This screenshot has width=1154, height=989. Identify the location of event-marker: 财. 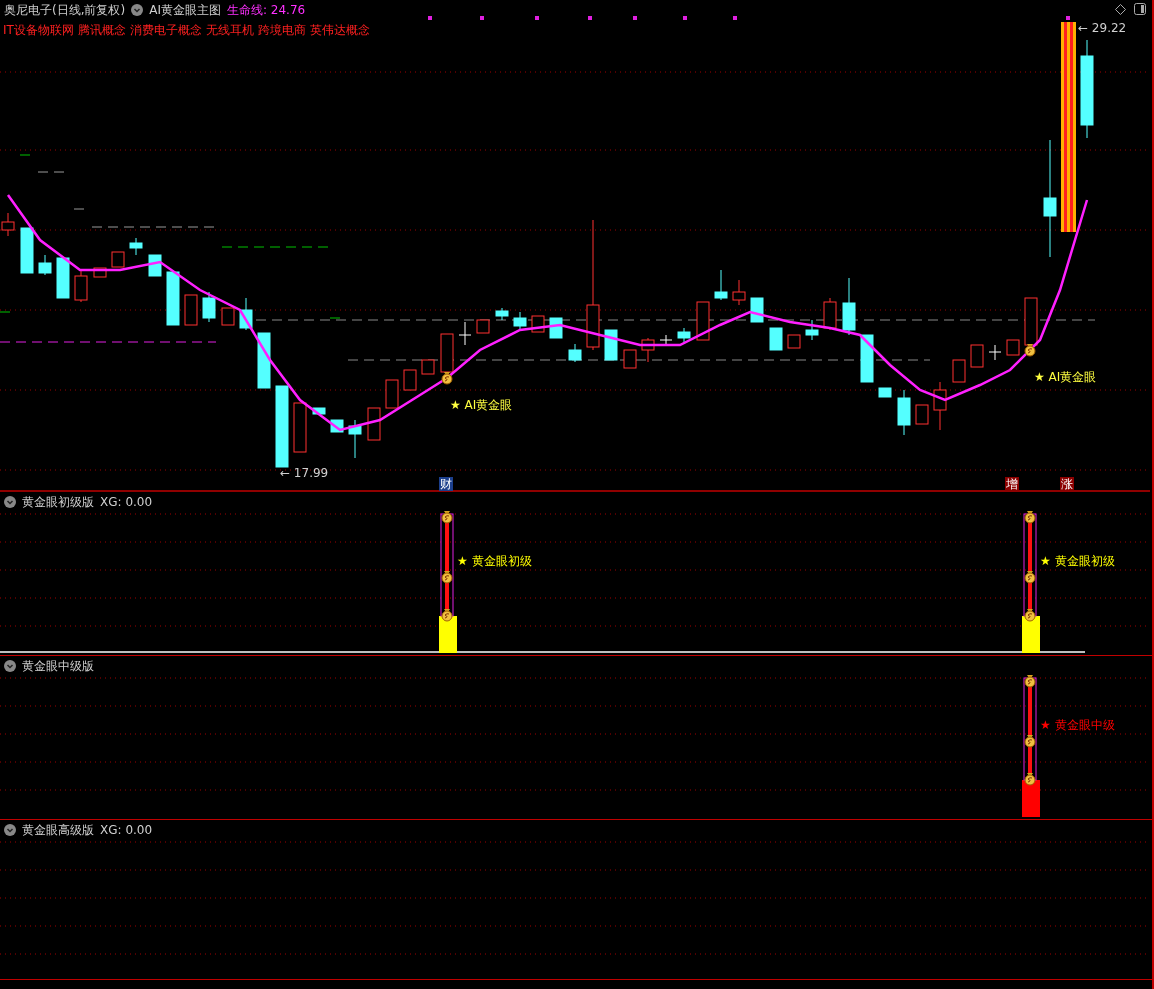
(446, 484).